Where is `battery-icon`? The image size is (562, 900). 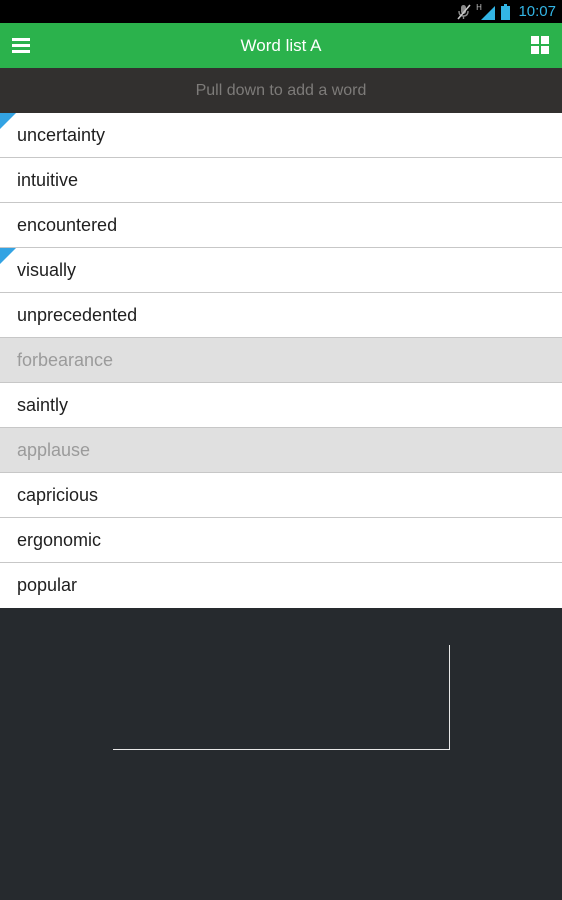
battery-icon is located at coordinates (506, 11).